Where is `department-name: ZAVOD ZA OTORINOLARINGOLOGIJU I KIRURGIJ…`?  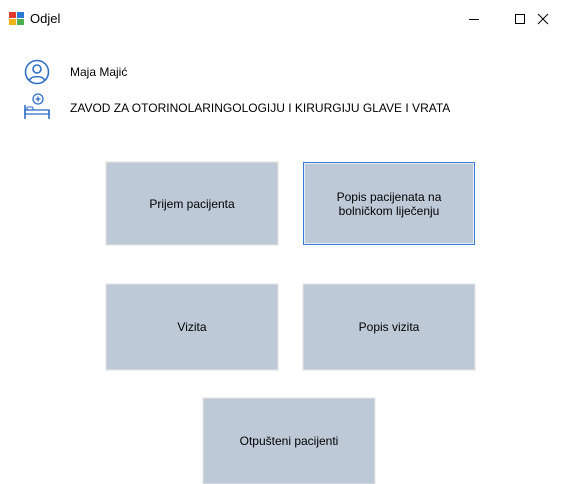 department-name: ZAVOD ZA OTORINOLARINGOLOGIJU I KIRURGIJ… is located at coordinates (260, 108).